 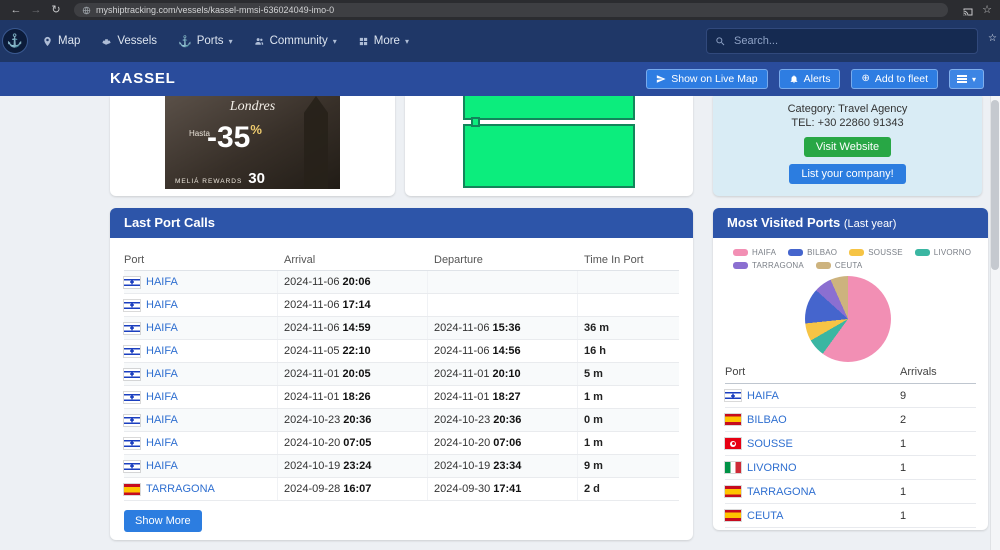 What do you see at coordinates (707, 79) in the screenshot?
I see `show-on-live-map-button: Show on Live Map` at bounding box center [707, 79].